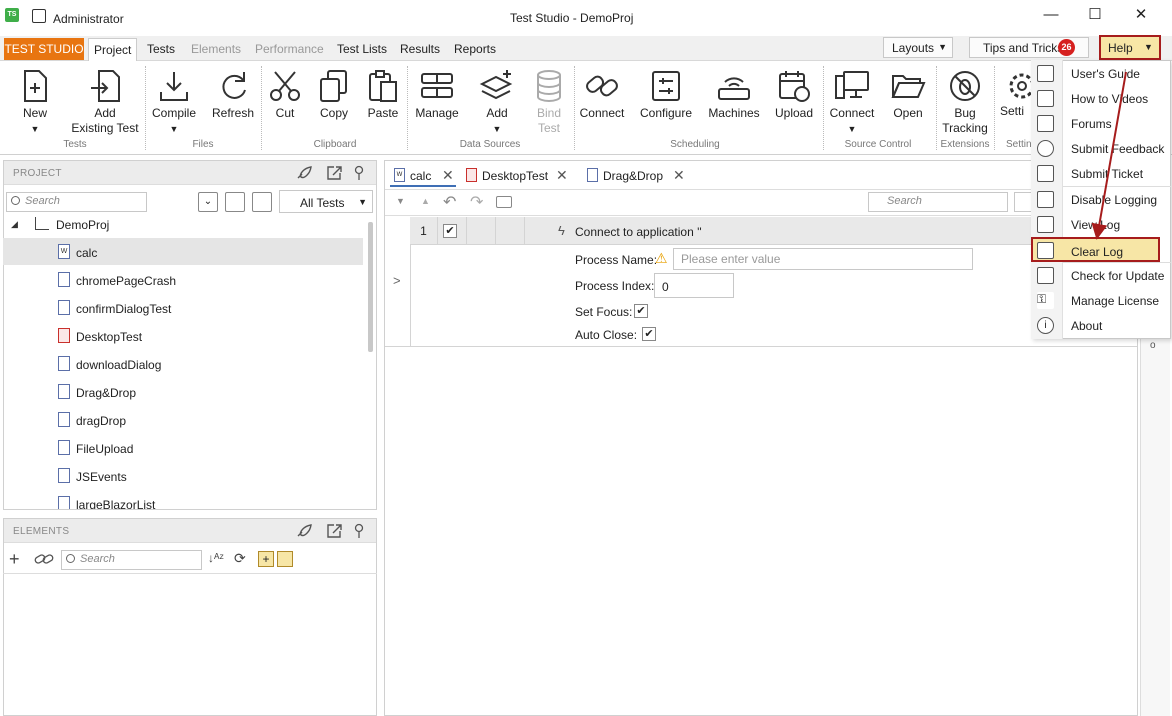  Describe the element at coordinates (1101, 98) in the screenshot. I see `menu-item-how-to-videos: How to Videos` at that location.